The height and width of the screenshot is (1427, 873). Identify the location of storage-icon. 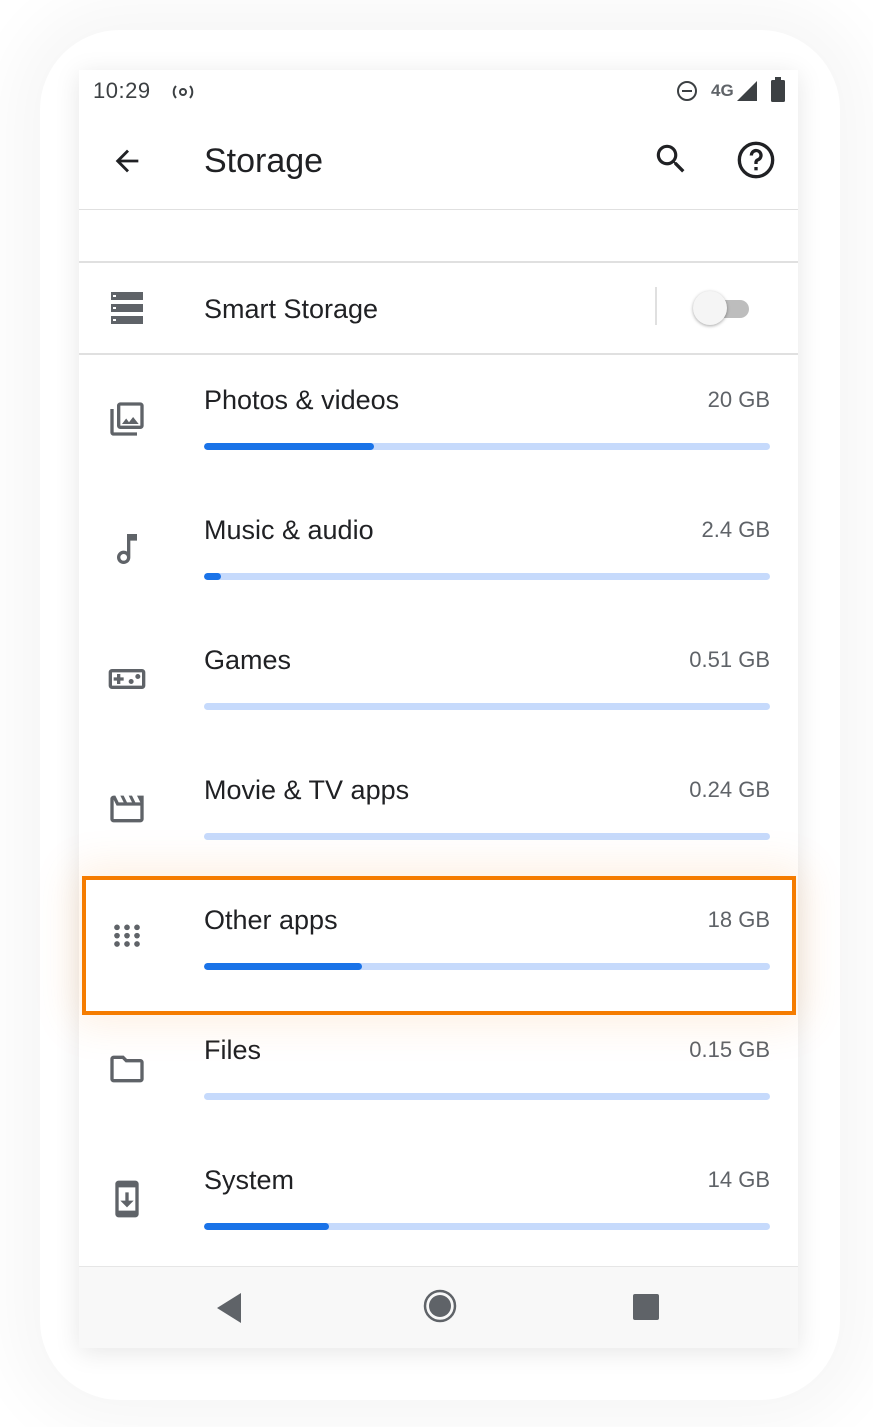
(127, 310).